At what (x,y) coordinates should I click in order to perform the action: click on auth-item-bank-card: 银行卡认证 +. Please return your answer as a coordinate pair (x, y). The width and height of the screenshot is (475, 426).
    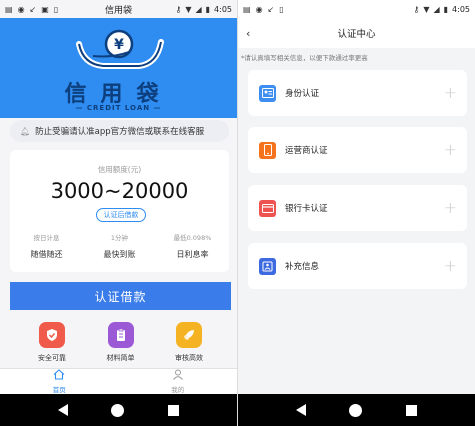
    Looking at the image, I should click on (357, 208).